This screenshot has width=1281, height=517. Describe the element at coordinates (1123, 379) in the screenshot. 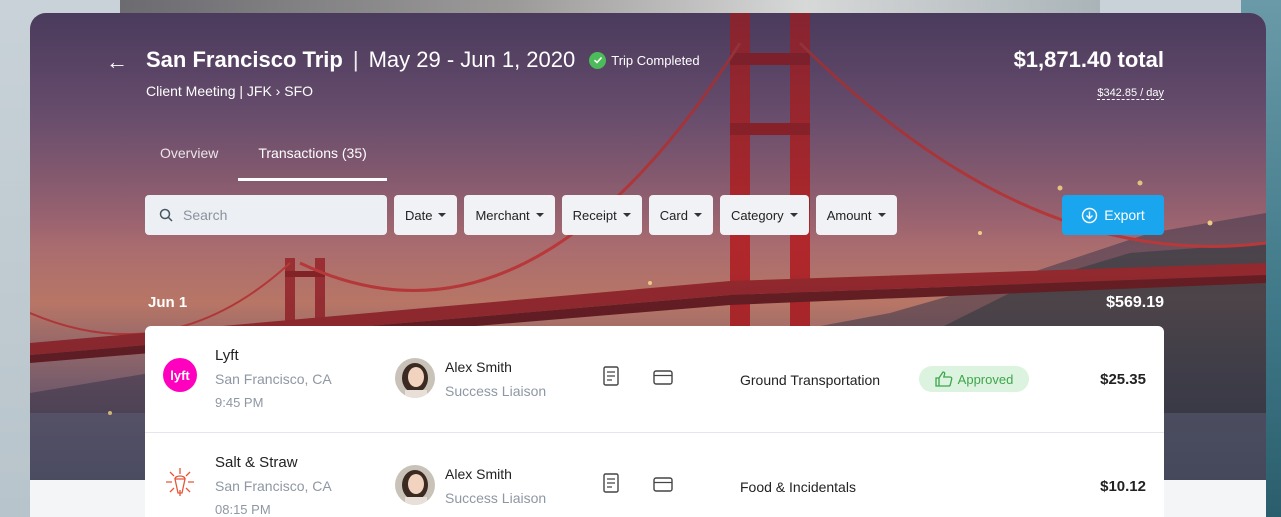

I see `transaction-amount: $25.35` at that location.